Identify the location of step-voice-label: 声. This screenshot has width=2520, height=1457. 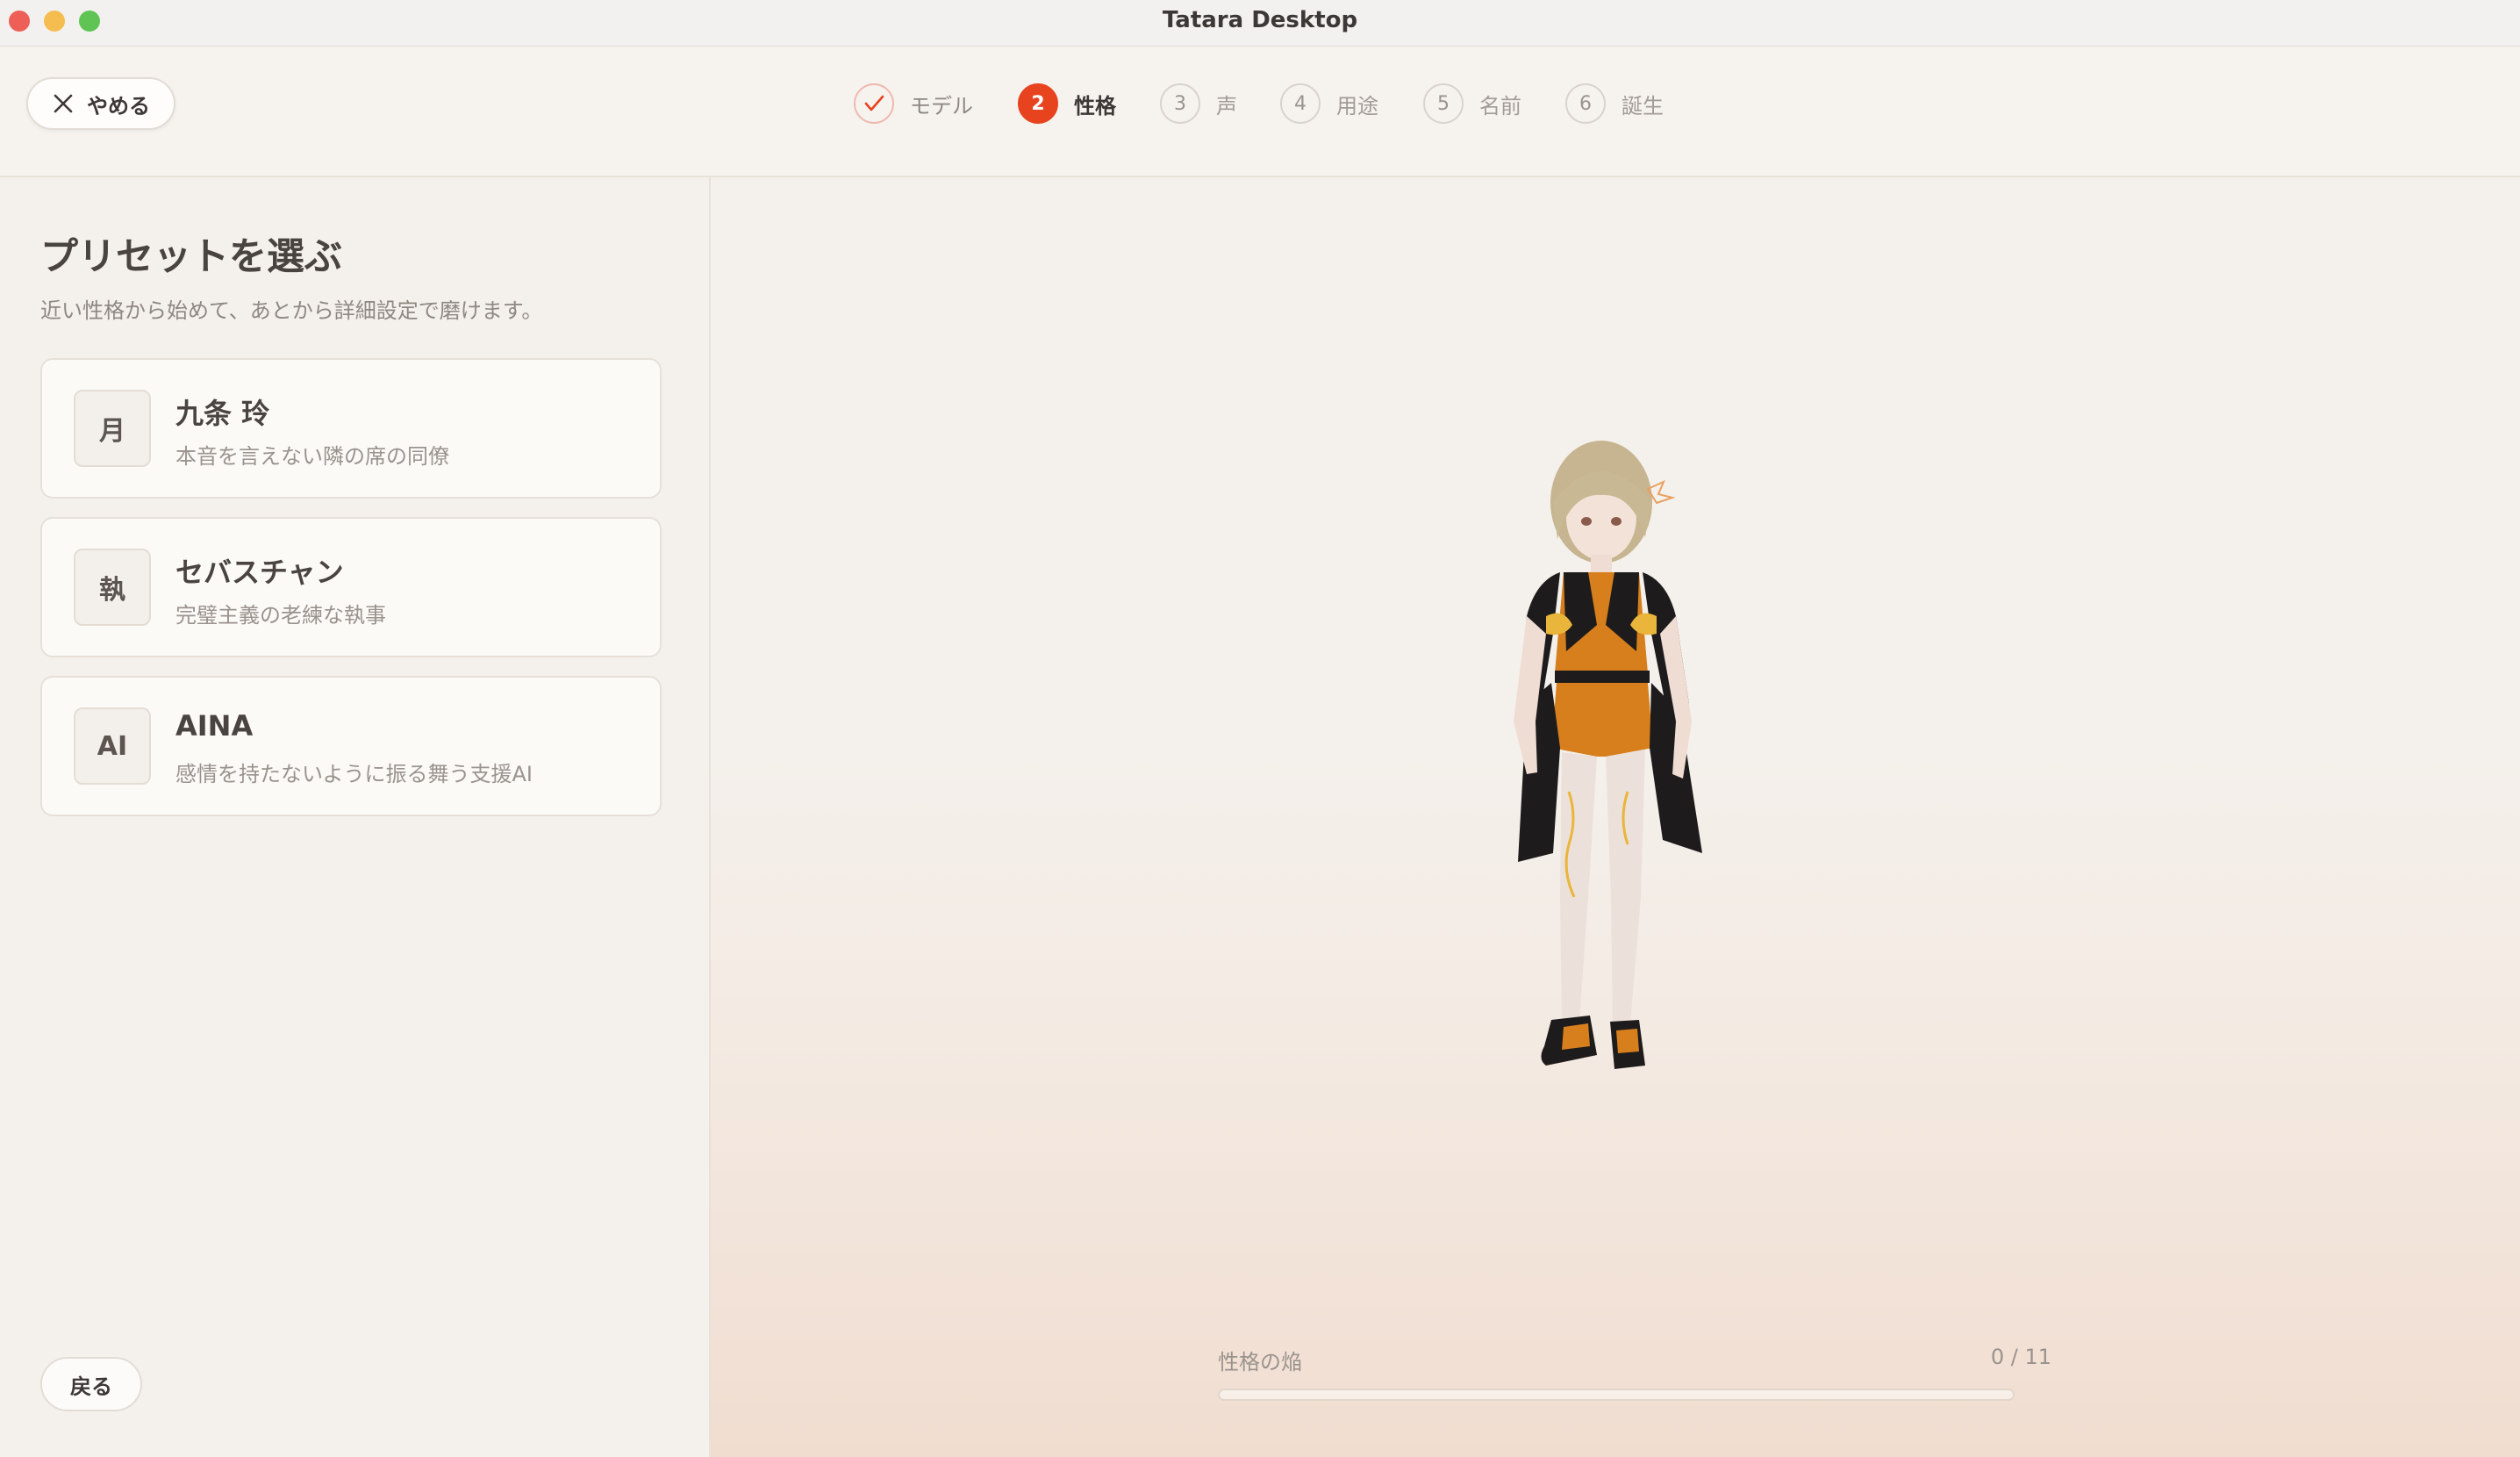
(1226, 105).